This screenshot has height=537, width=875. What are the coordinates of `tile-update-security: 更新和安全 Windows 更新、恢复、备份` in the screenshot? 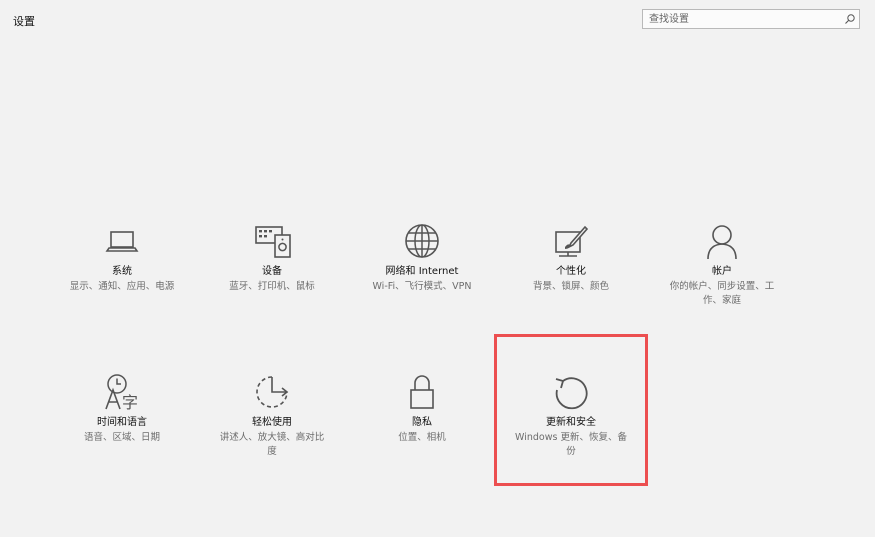 It's located at (571, 415).